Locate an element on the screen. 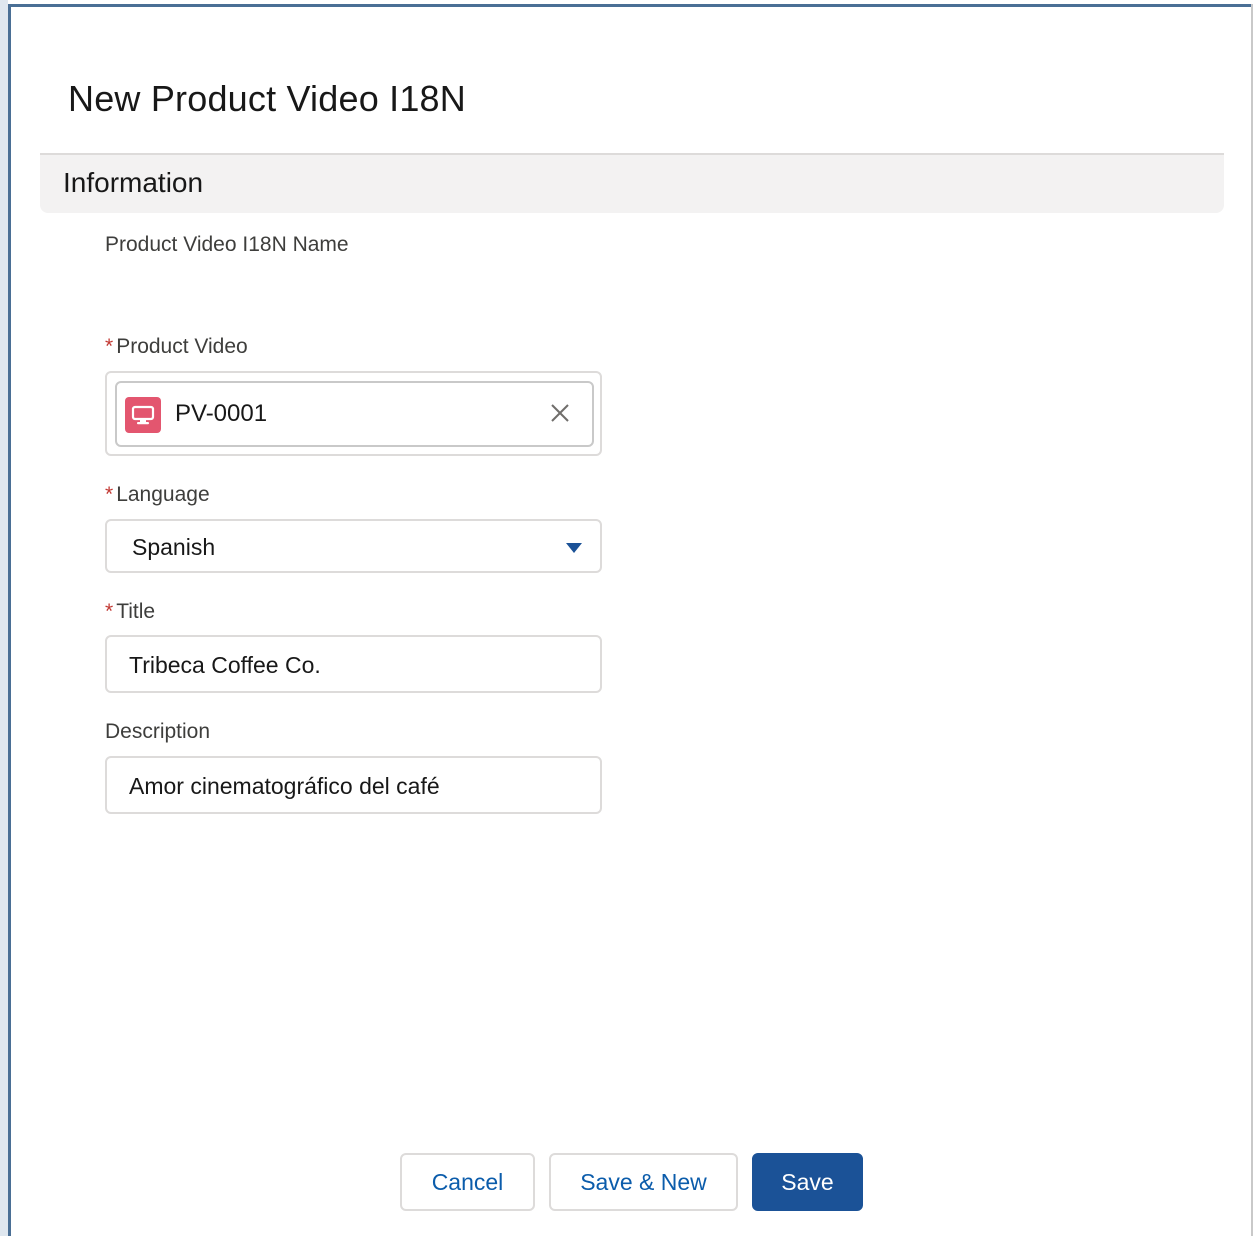 The width and height of the screenshot is (1253, 1236). product-video-value: PV-0001 is located at coordinates (221, 413).